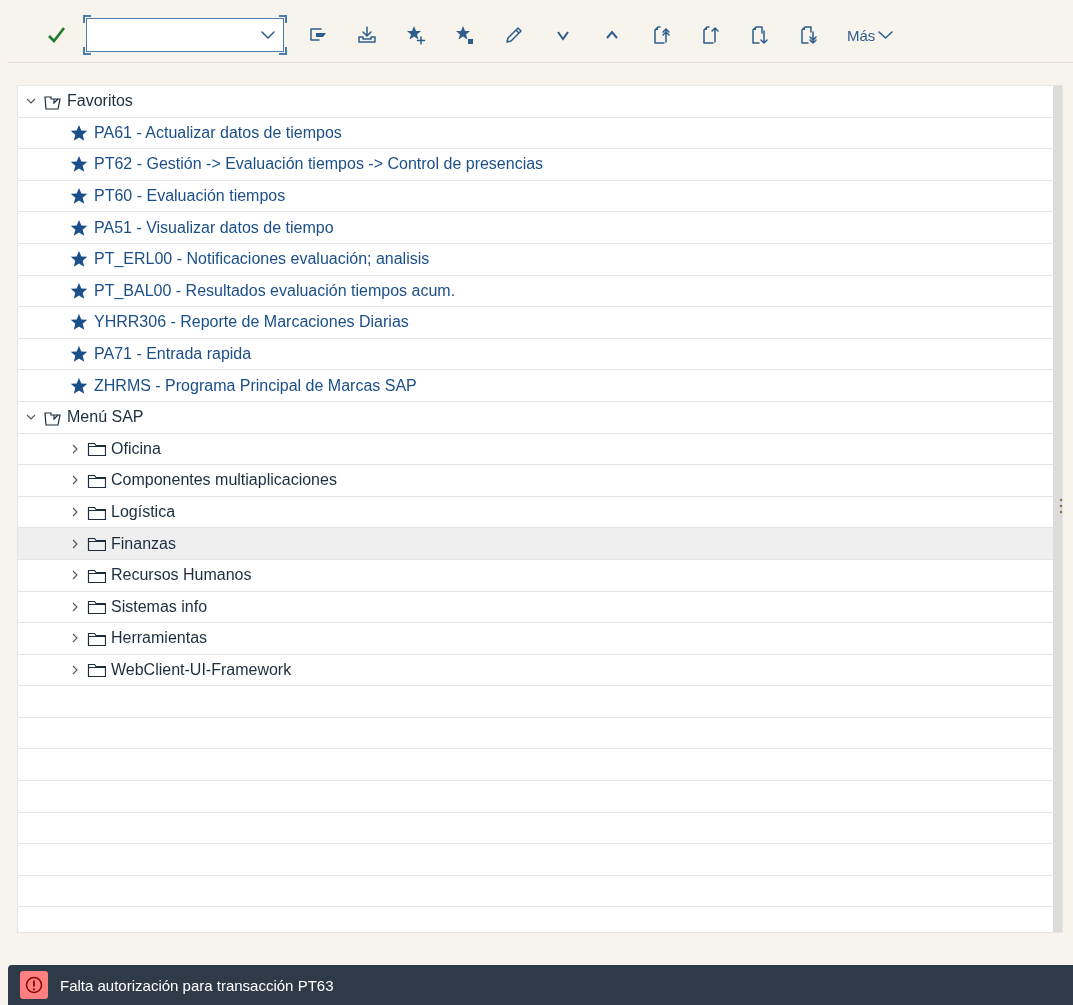  I want to click on download-icon, so click(367, 35).